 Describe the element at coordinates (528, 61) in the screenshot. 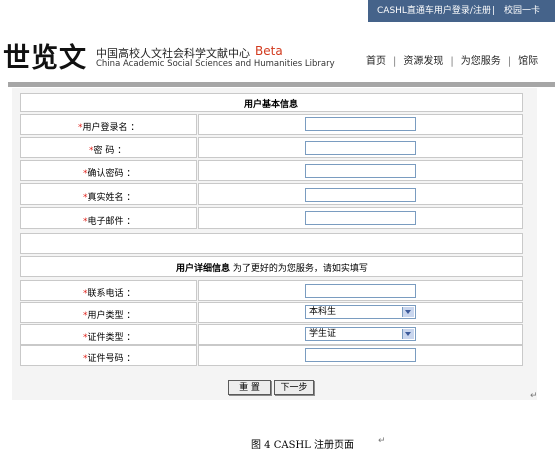

I see `nav-interlibrary: 馆际` at that location.